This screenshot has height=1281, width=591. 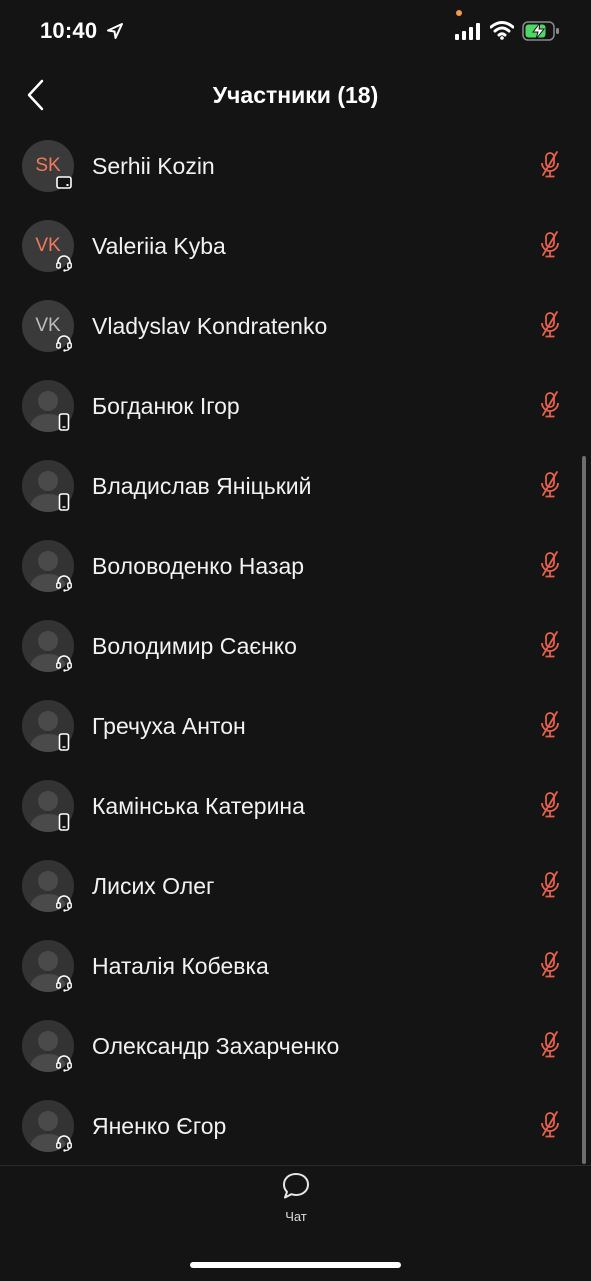 What do you see at coordinates (64, 182) in the screenshot?
I see `tablet-icon` at bounding box center [64, 182].